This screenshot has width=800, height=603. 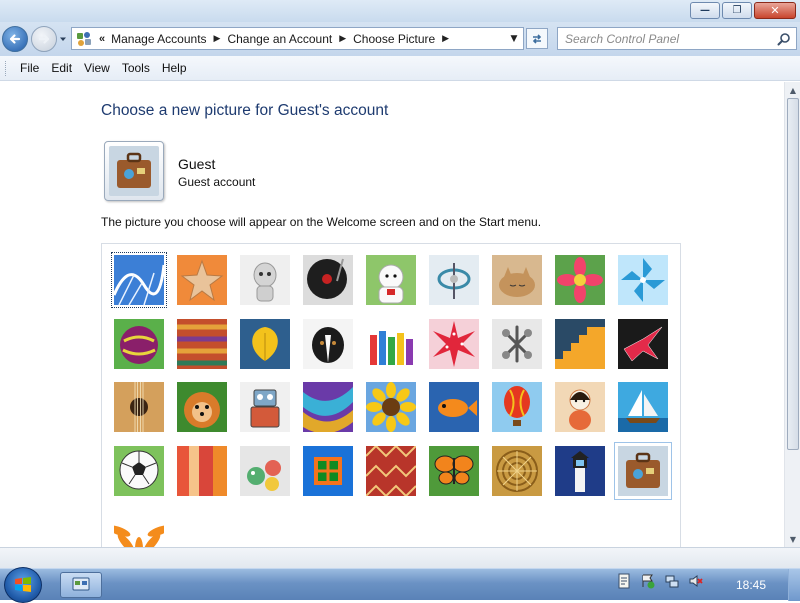 What do you see at coordinates (672, 581) in the screenshot?
I see `network-icon` at bounding box center [672, 581].